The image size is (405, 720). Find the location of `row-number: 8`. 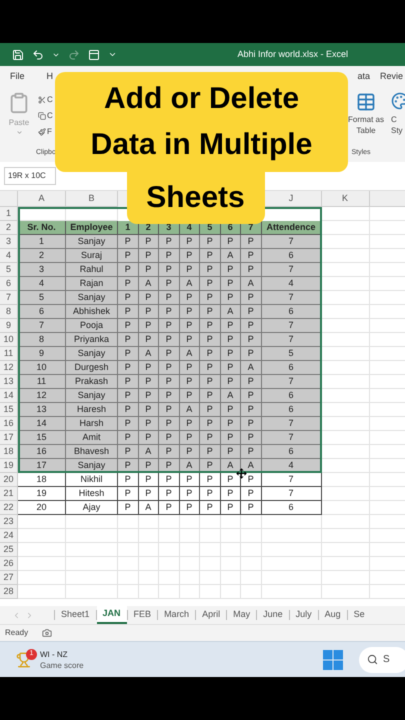

row-number: 8 is located at coordinates (9, 312).